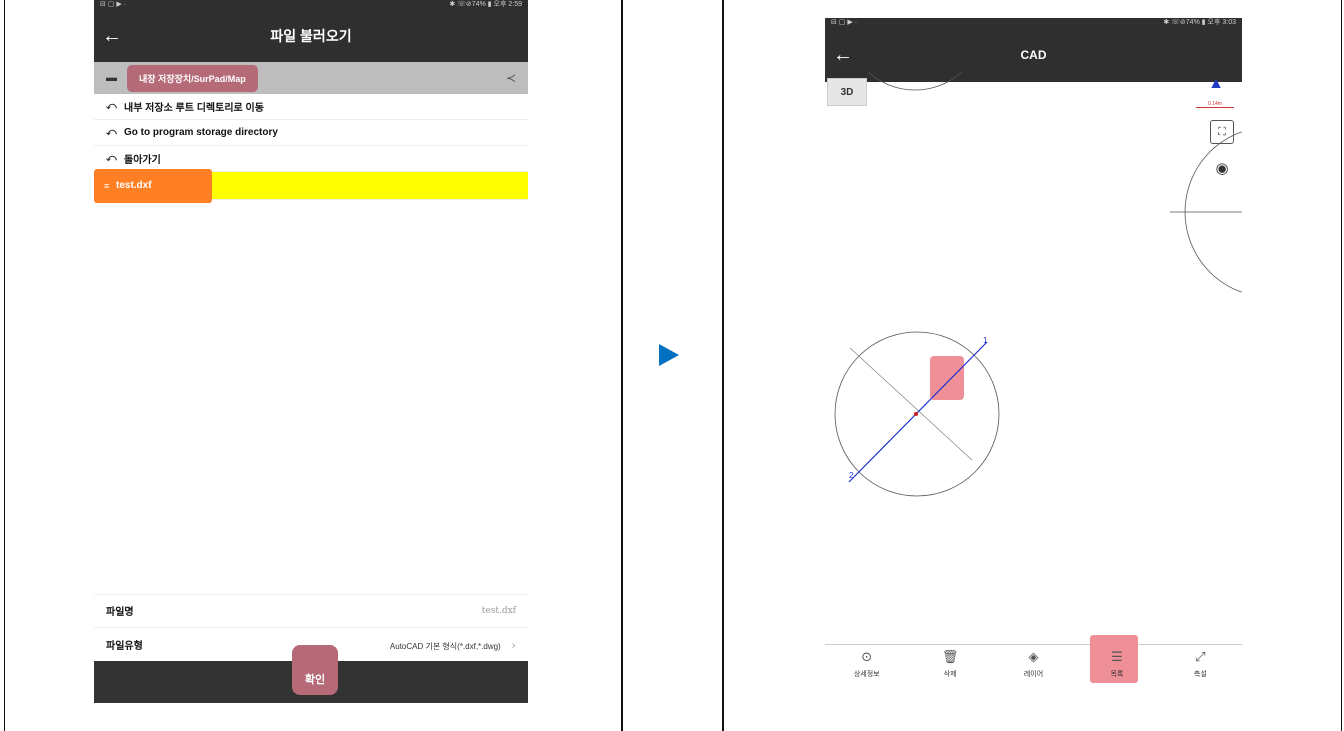 The height and width of the screenshot is (731, 1344). I want to click on confirm-bar: 확인, so click(311, 674).